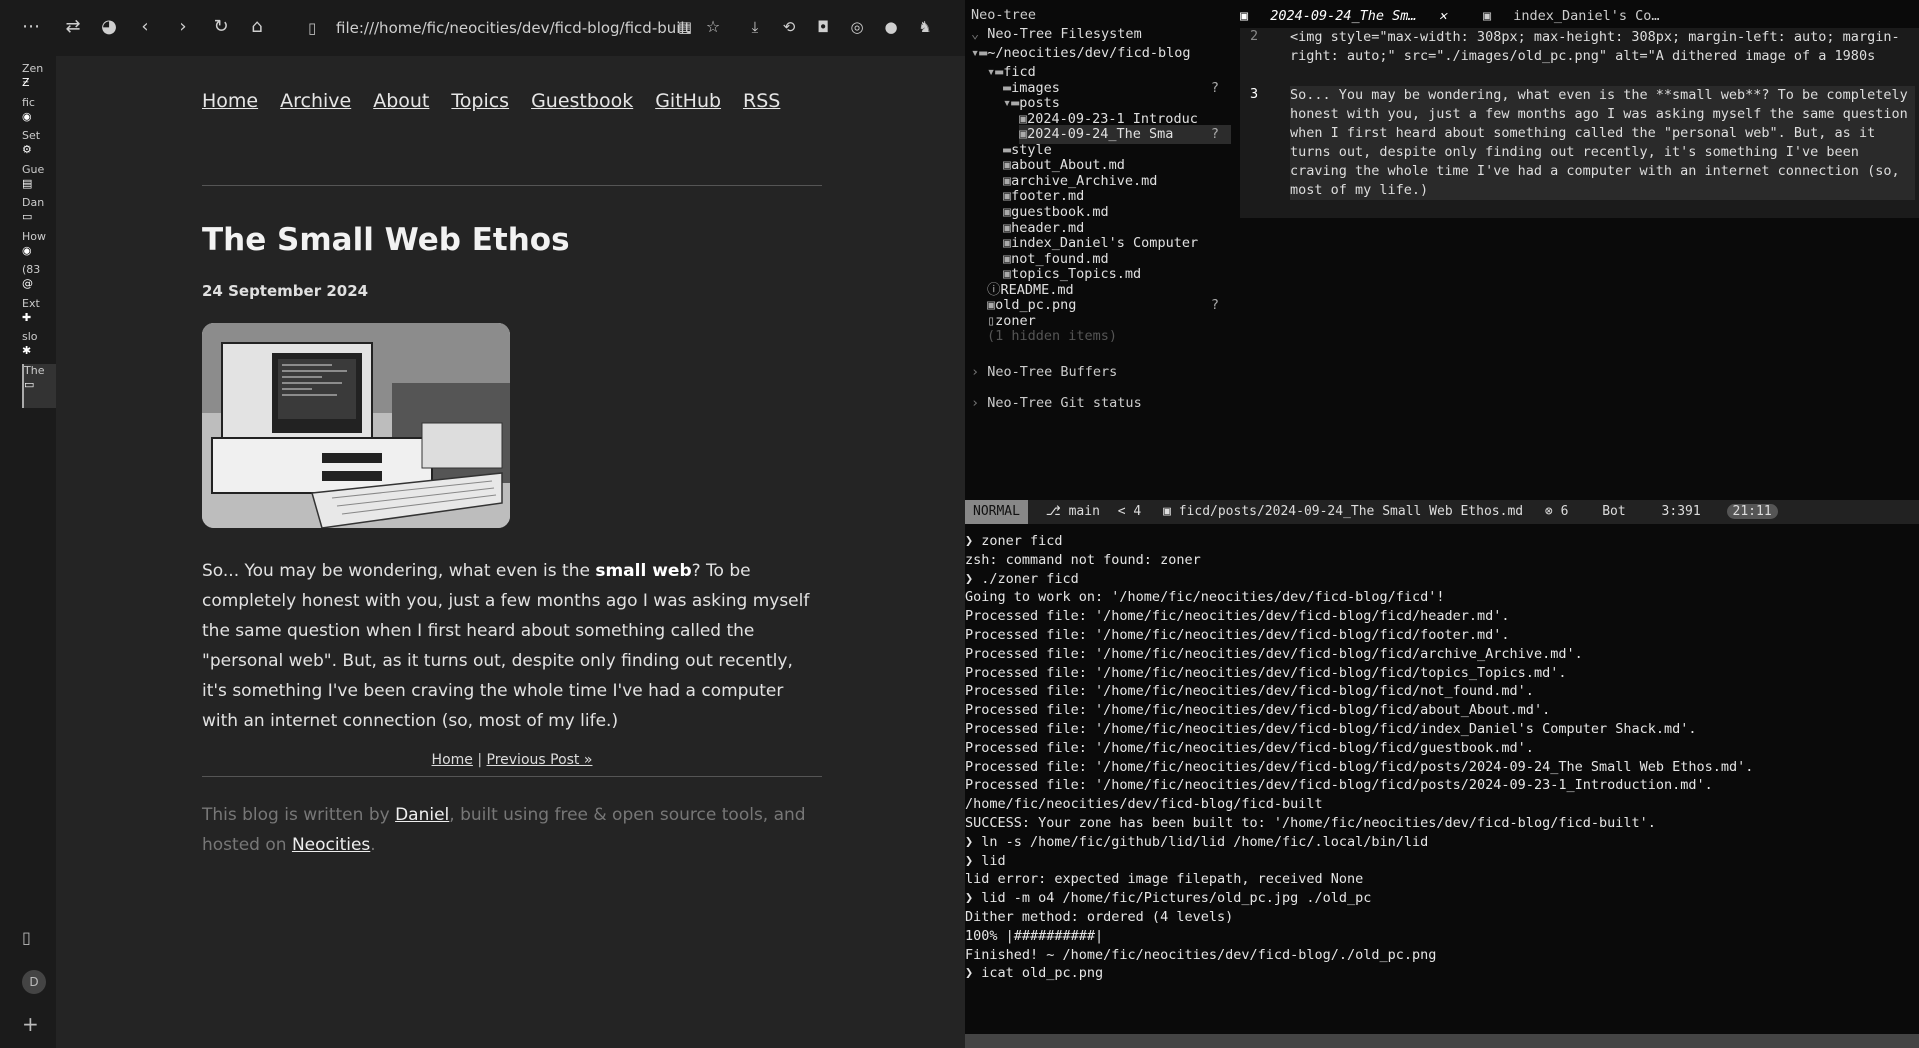  I want to click on reload-icon: ↻, so click(221, 27).